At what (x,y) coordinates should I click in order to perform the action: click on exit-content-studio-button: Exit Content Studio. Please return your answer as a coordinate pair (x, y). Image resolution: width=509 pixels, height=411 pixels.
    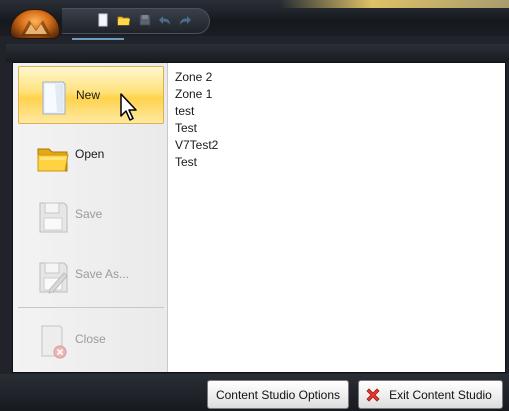
    Looking at the image, I should click on (430, 394).